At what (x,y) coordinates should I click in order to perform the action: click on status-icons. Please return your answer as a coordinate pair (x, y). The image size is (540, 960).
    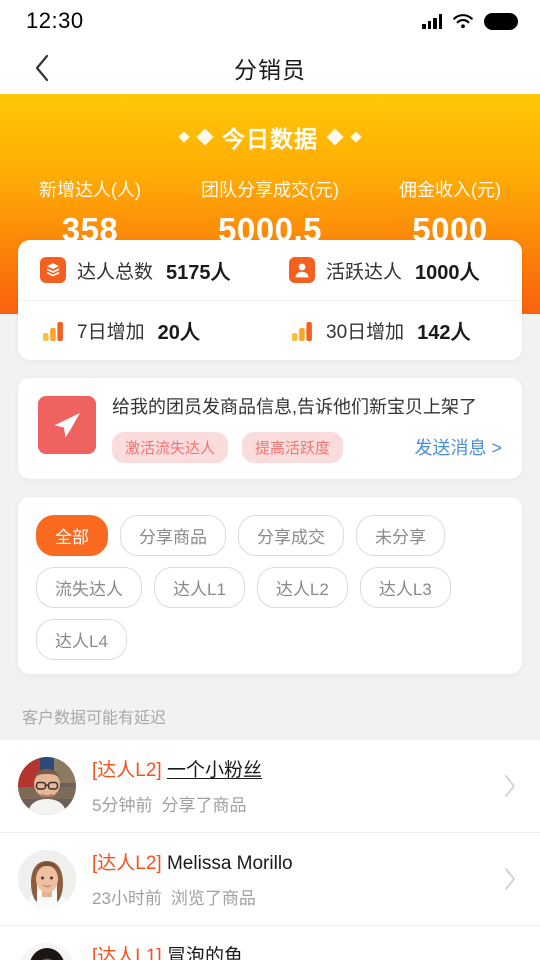
    Looking at the image, I should click on (470, 21).